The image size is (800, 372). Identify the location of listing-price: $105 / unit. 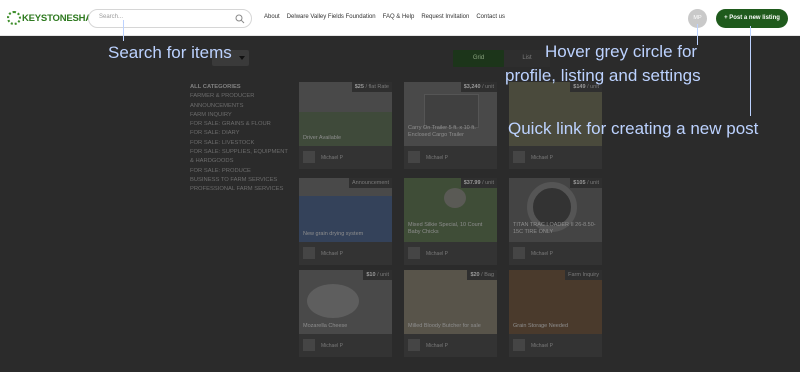
(586, 183).